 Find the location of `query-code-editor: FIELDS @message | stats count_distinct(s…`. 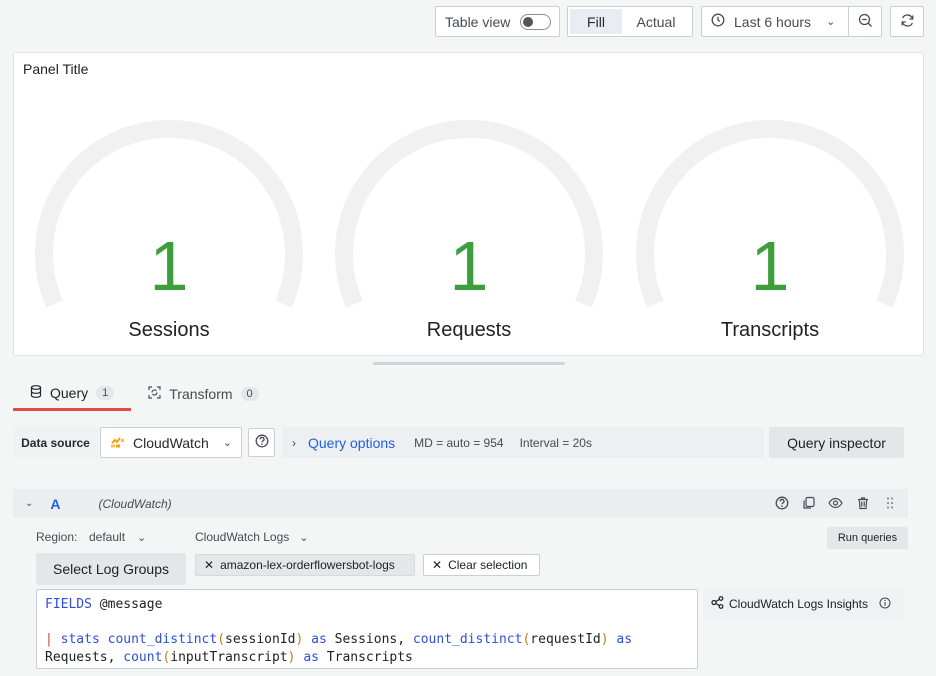

query-code-editor: FIELDS @message | stats count_distinct(s… is located at coordinates (367, 629).